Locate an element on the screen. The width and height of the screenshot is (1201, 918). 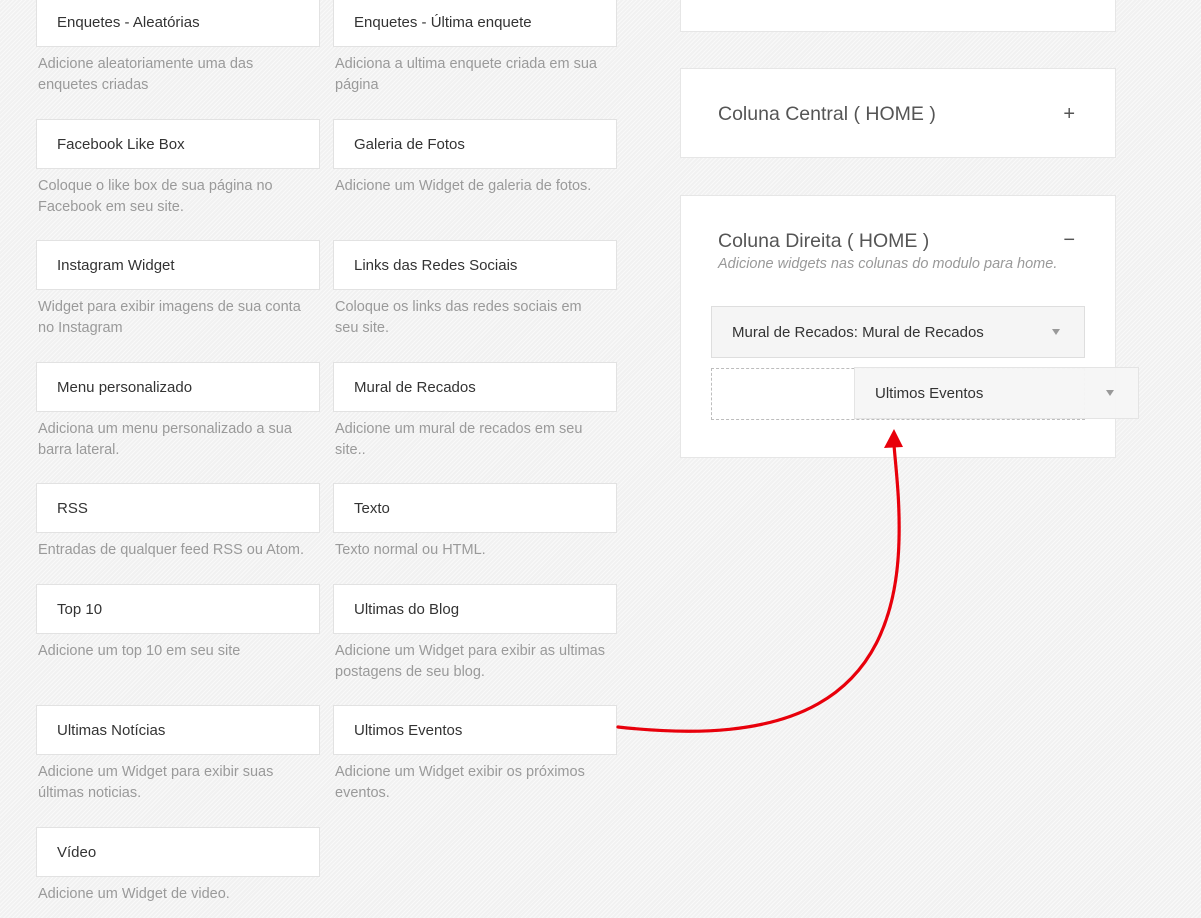
widget-title: Links das Redes Sociais is located at coordinates (436, 265).